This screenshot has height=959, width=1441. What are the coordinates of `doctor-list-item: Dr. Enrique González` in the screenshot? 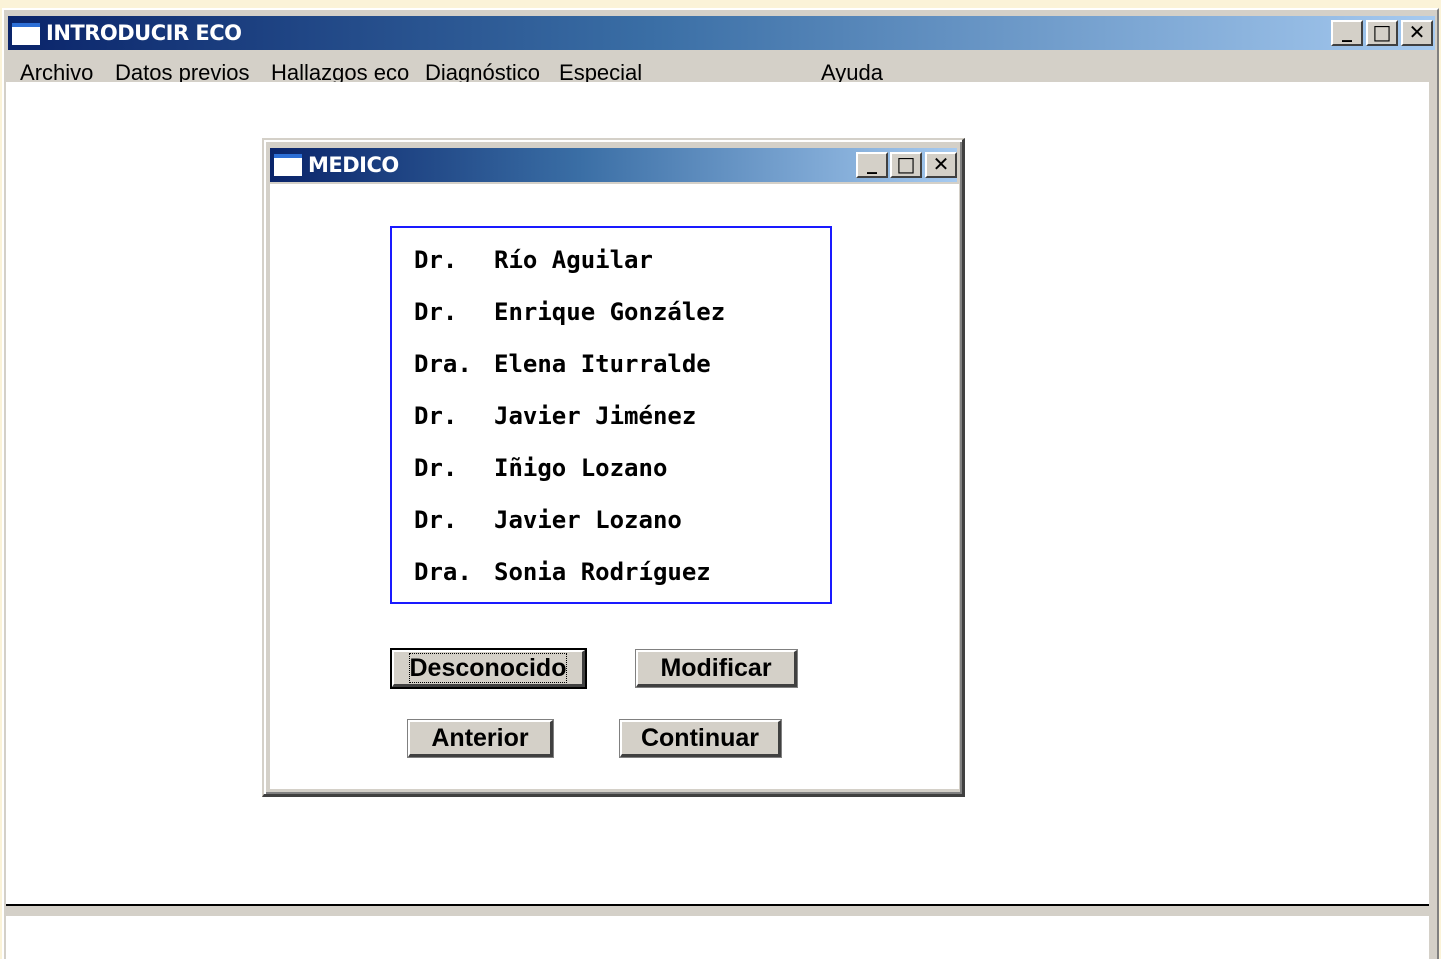 It's located at (569, 323).